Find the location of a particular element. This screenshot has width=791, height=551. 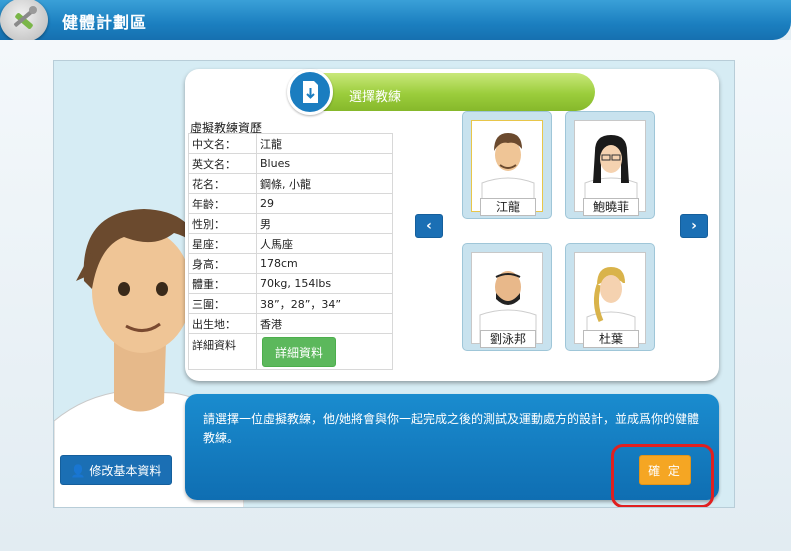

edit-profile-button: 👤 修改基本資料 is located at coordinates (116, 470).